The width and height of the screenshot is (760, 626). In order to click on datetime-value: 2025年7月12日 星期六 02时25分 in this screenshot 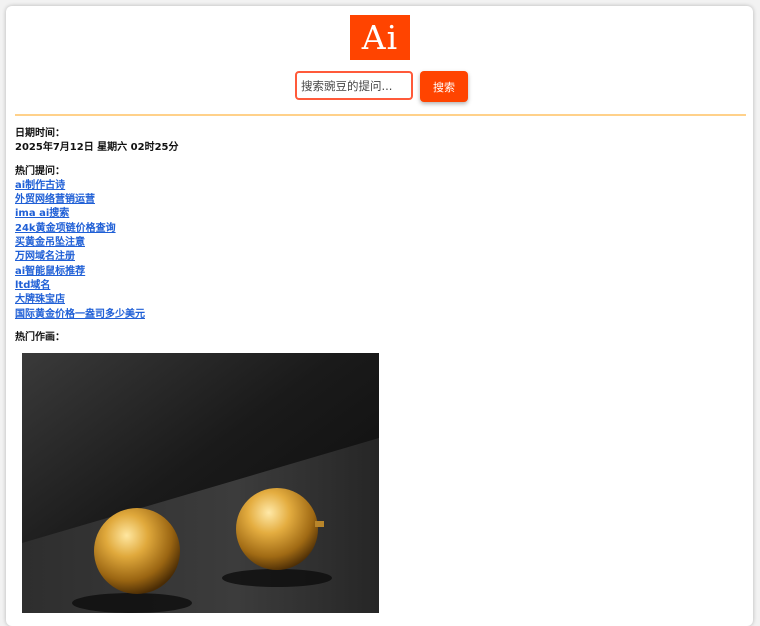, I will do `click(97, 148)`.